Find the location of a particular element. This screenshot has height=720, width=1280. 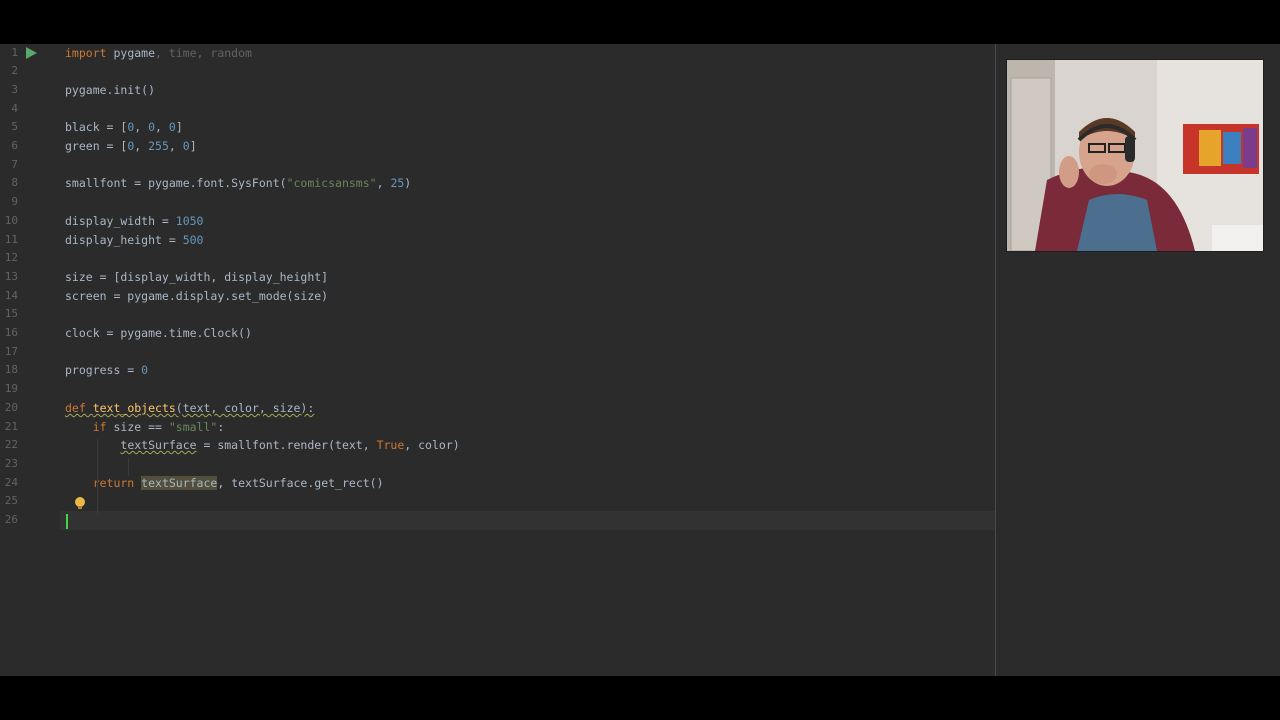

code-token: 500 is located at coordinates (193, 239).